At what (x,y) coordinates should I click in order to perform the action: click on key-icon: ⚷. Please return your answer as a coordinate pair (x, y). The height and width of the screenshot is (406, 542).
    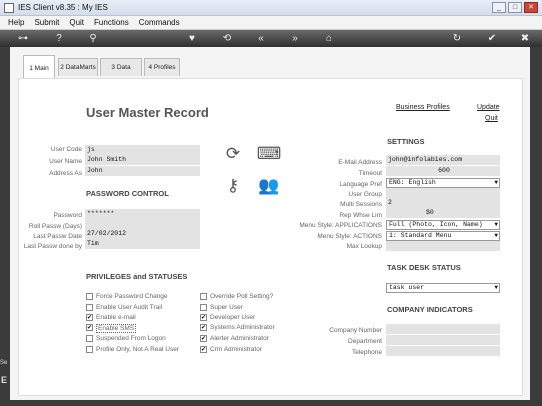
    Looking at the image, I should click on (233, 186).